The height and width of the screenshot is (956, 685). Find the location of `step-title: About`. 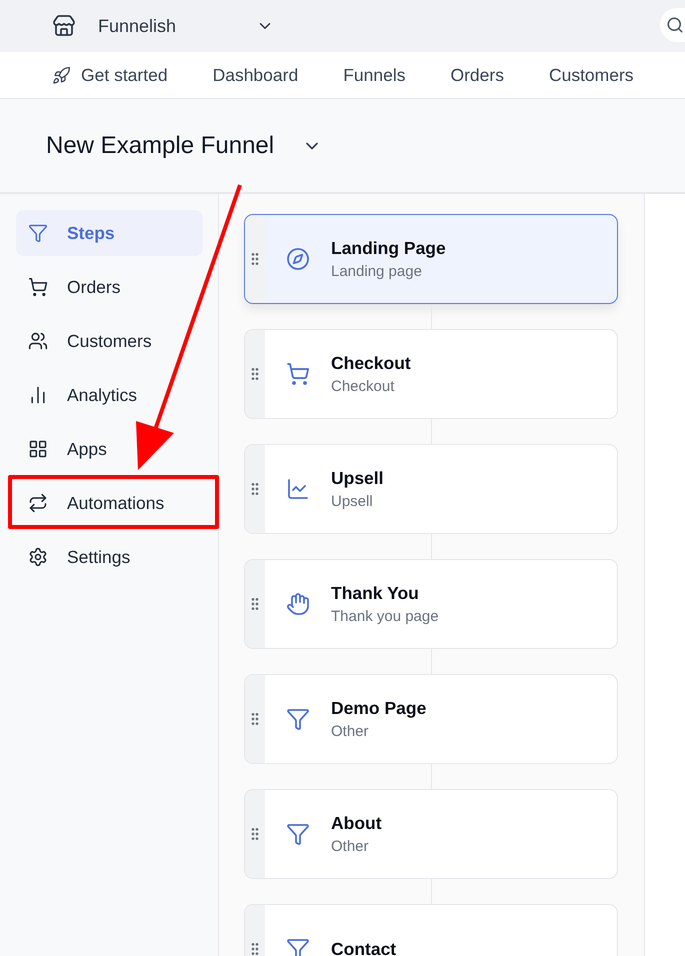

step-title: About is located at coordinates (356, 823).